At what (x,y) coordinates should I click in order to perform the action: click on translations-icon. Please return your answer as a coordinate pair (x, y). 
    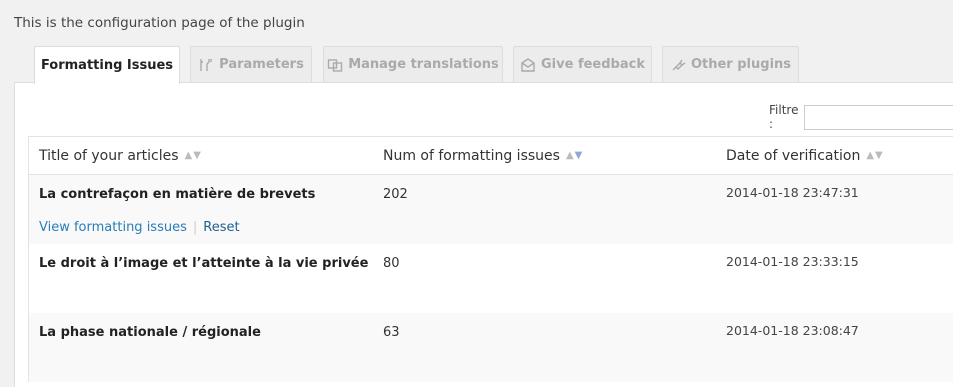
    Looking at the image, I should click on (335, 65).